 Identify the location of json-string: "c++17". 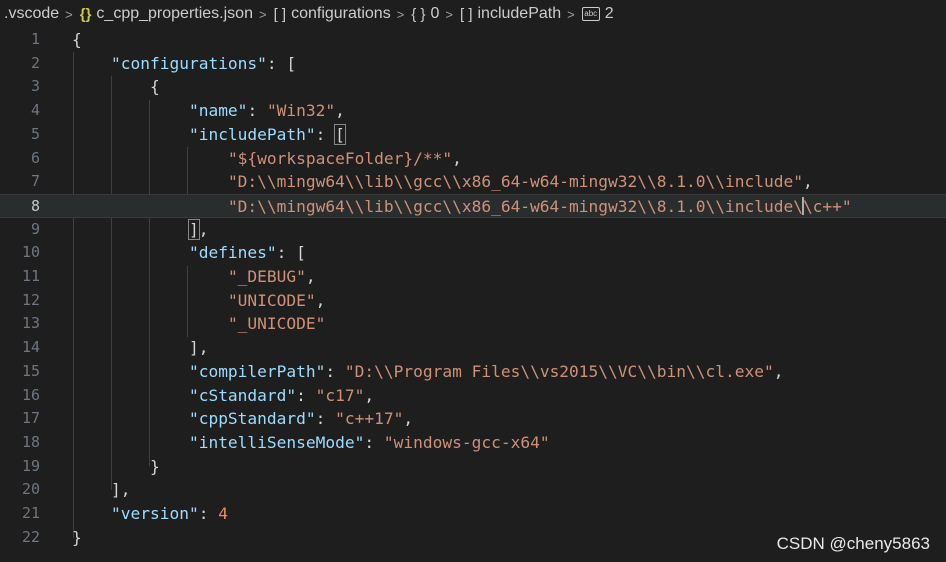
(369, 419).